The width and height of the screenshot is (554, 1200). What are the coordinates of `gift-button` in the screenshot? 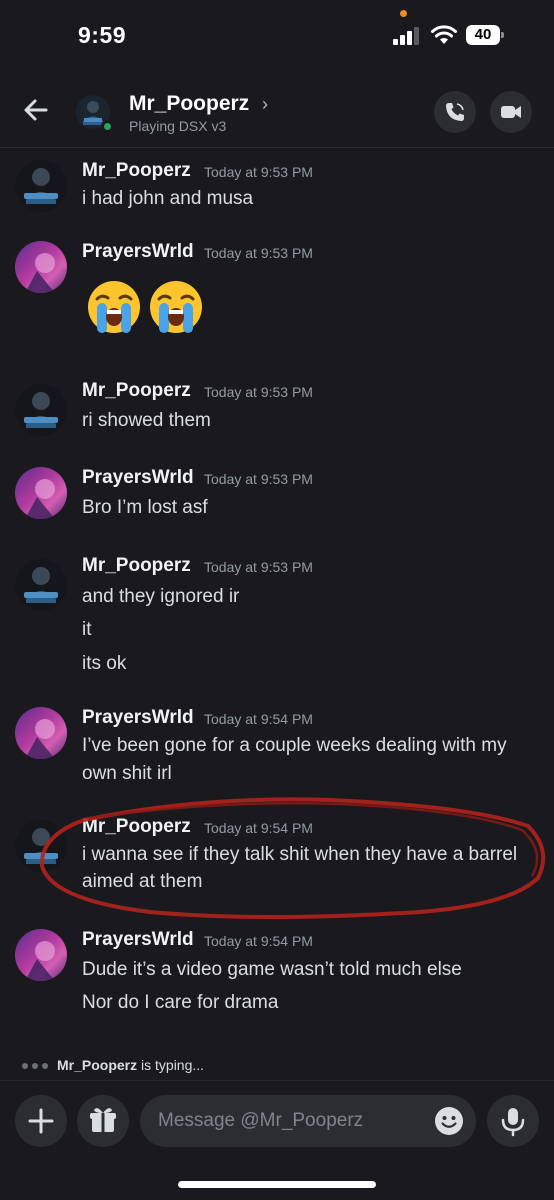 It's located at (103, 1121).